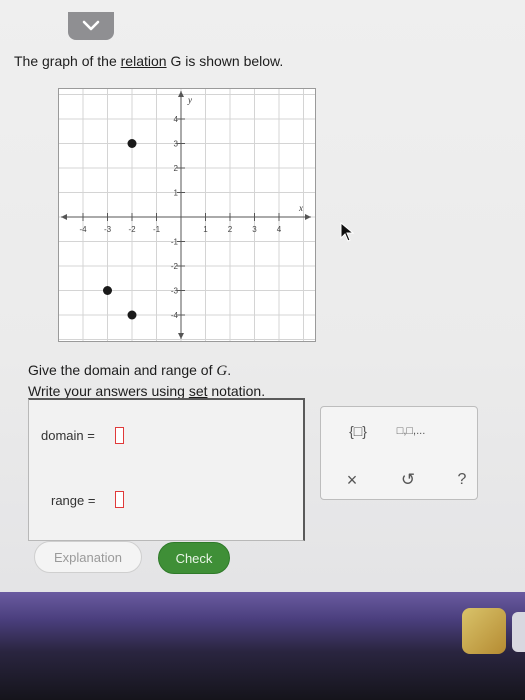  Describe the element at coordinates (67, 61) in the screenshot. I see `prompt-text-1: The graph of the` at that location.